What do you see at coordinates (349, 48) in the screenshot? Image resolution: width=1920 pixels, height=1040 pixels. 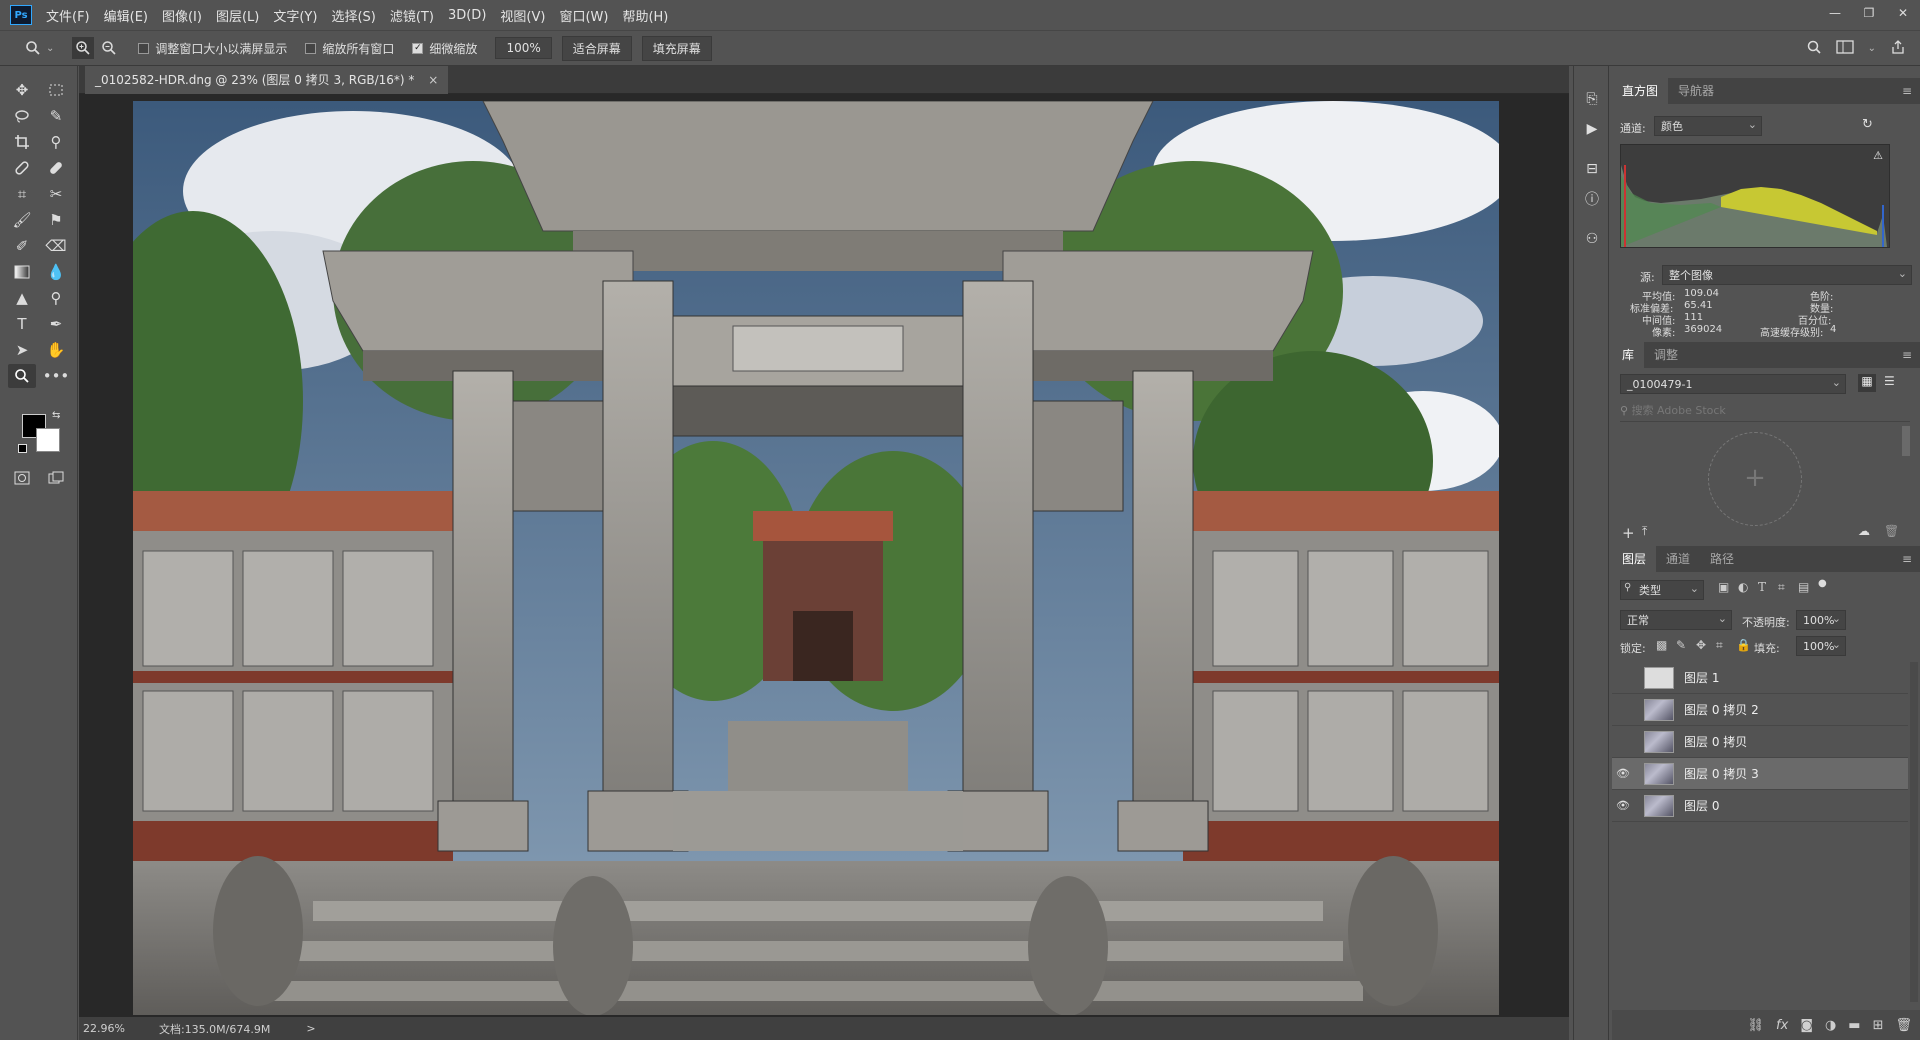 I see `zoom-all-checkbox: 缩放所有窗口` at bounding box center [349, 48].